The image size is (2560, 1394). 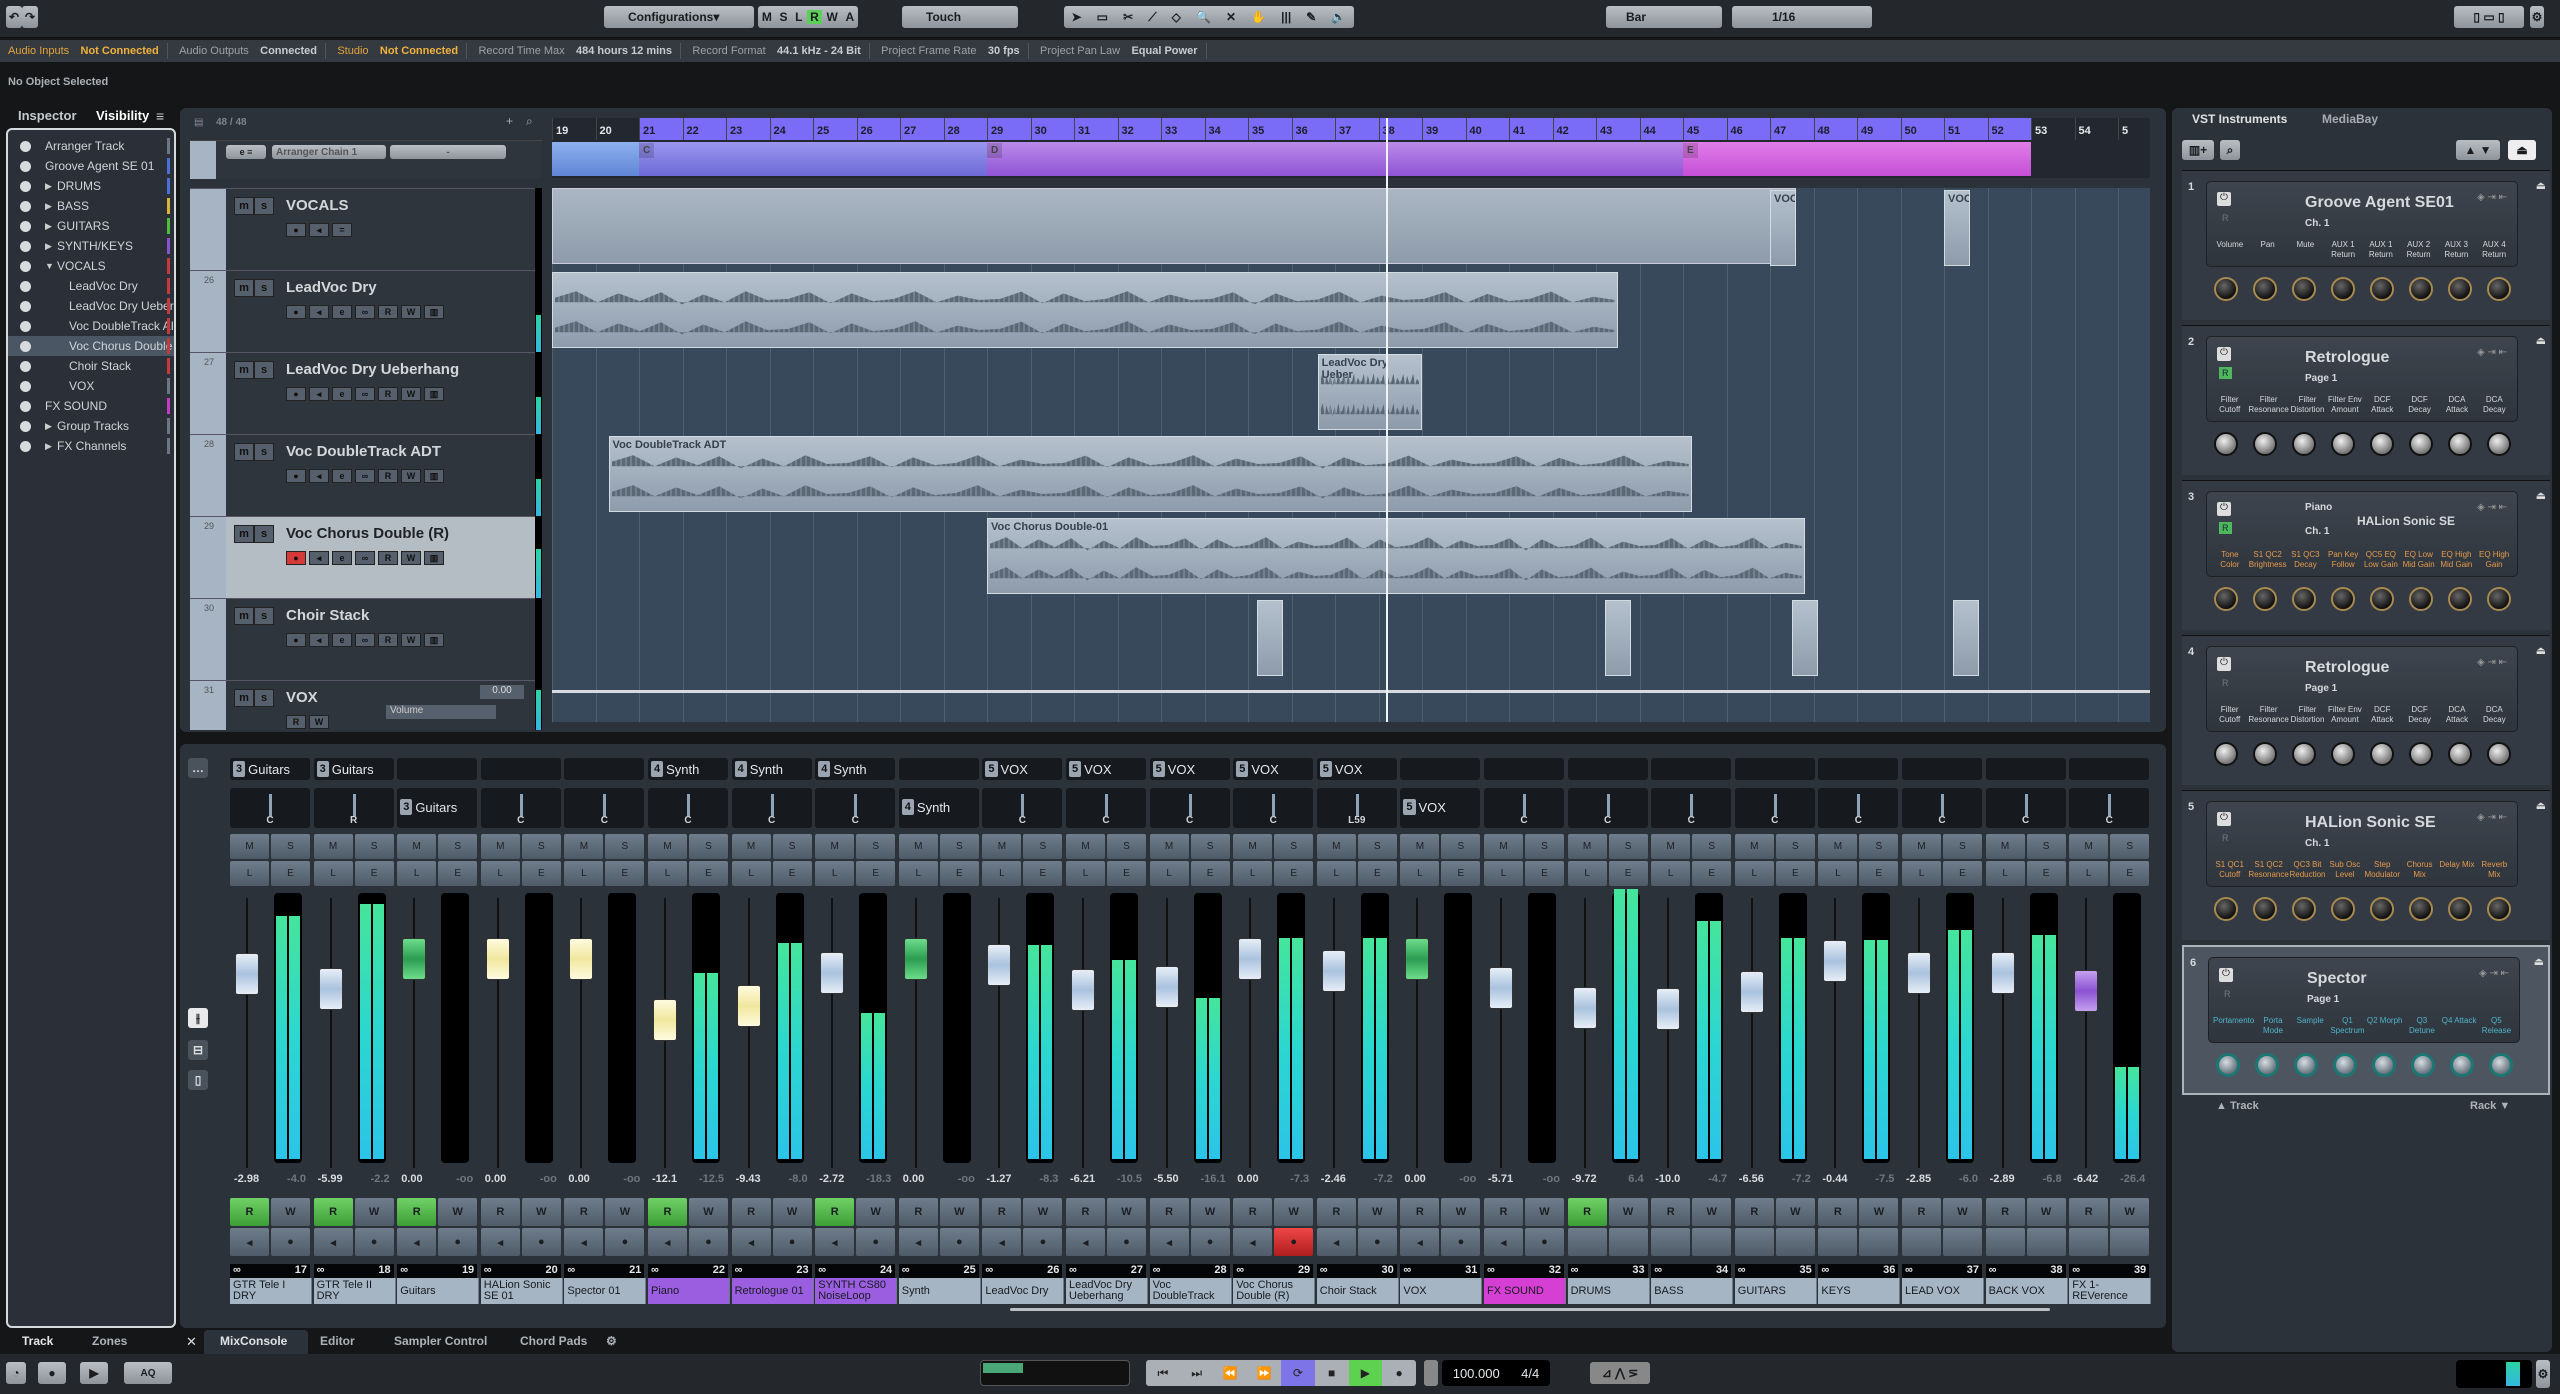 What do you see at coordinates (333, 846) in the screenshot?
I see `m-button: M` at bounding box center [333, 846].